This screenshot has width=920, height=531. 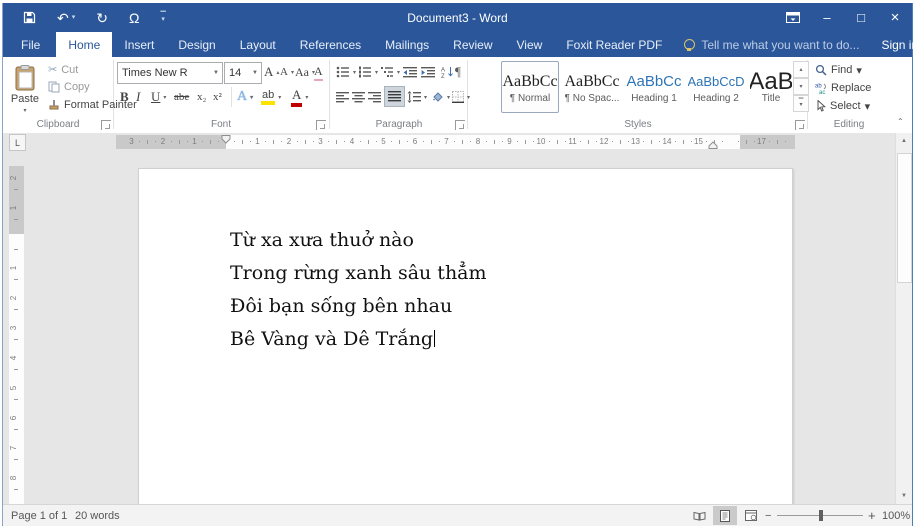 What do you see at coordinates (358, 306) in the screenshot?
I see `document-line: Đôi bạn sống bên nhau` at bounding box center [358, 306].